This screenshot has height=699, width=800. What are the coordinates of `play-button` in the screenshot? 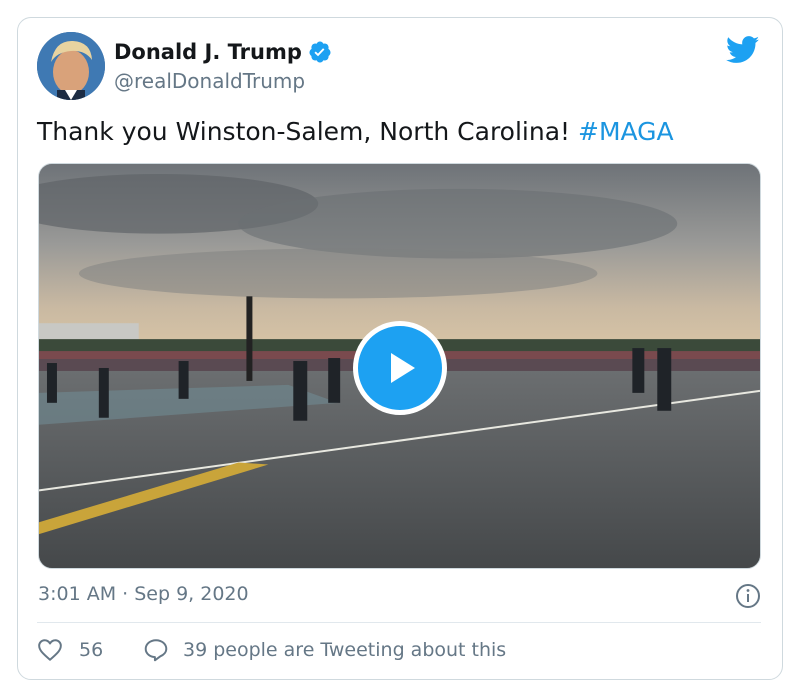 It's located at (400, 368).